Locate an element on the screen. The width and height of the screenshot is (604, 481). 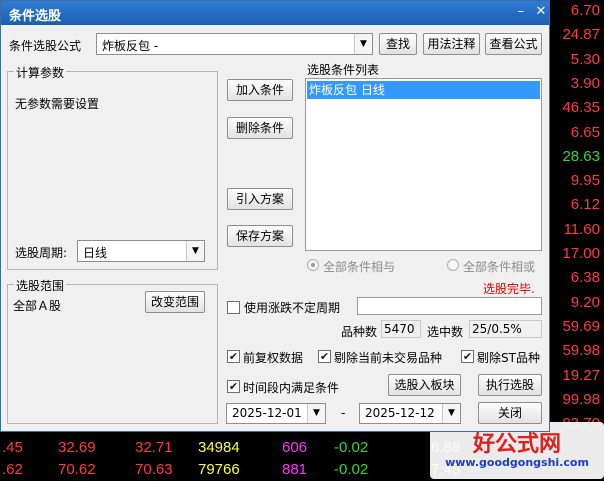
condition-list-title: 选股条件列表 is located at coordinates (343, 70).